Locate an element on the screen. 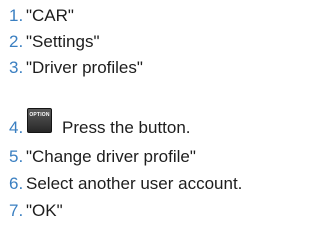  step-number: 2. is located at coordinates (16, 41).